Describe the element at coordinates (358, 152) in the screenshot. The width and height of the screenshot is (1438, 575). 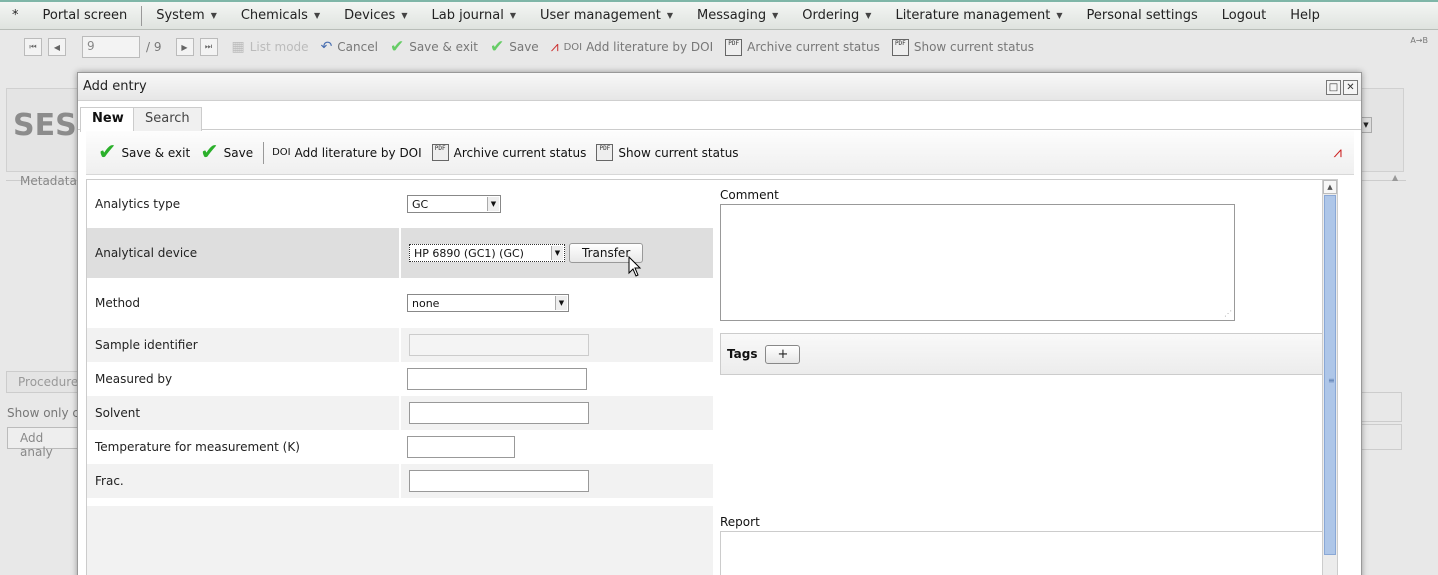
I see `add-doi-label: Add literature by DOI` at that location.